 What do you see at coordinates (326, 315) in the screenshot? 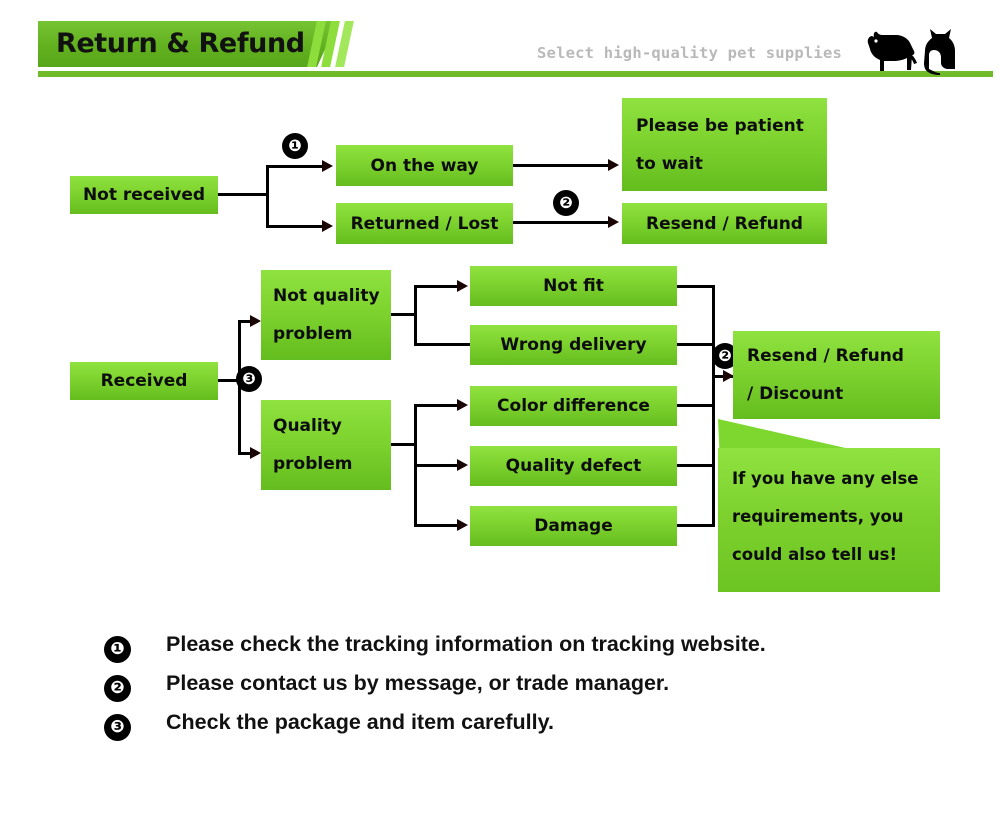
I see `flow-box-not-quality-problem: Not quality problem` at bounding box center [326, 315].